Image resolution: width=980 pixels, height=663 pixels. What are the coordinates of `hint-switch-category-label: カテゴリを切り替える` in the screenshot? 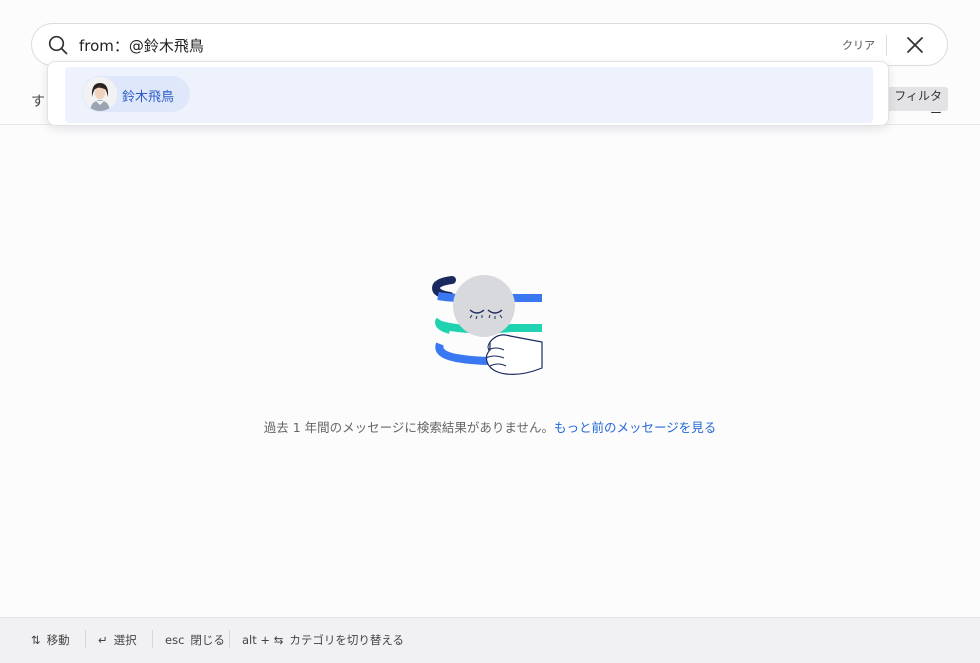 It's located at (346, 640).